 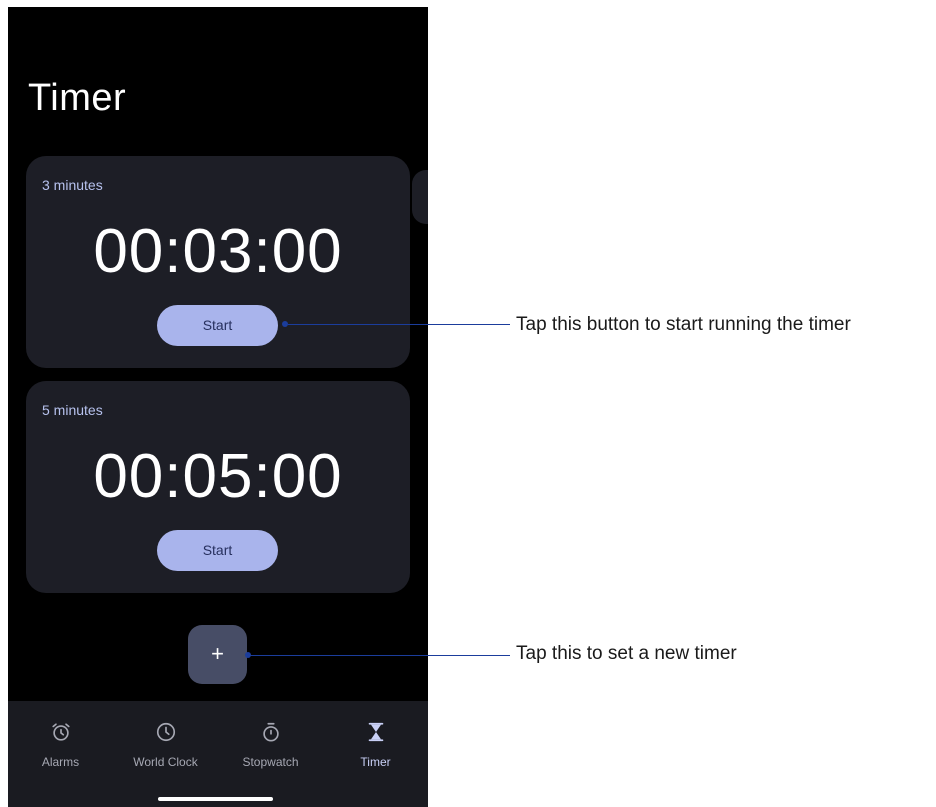 I want to click on nav-item-timer: Timer, so click(x=375, y=741).